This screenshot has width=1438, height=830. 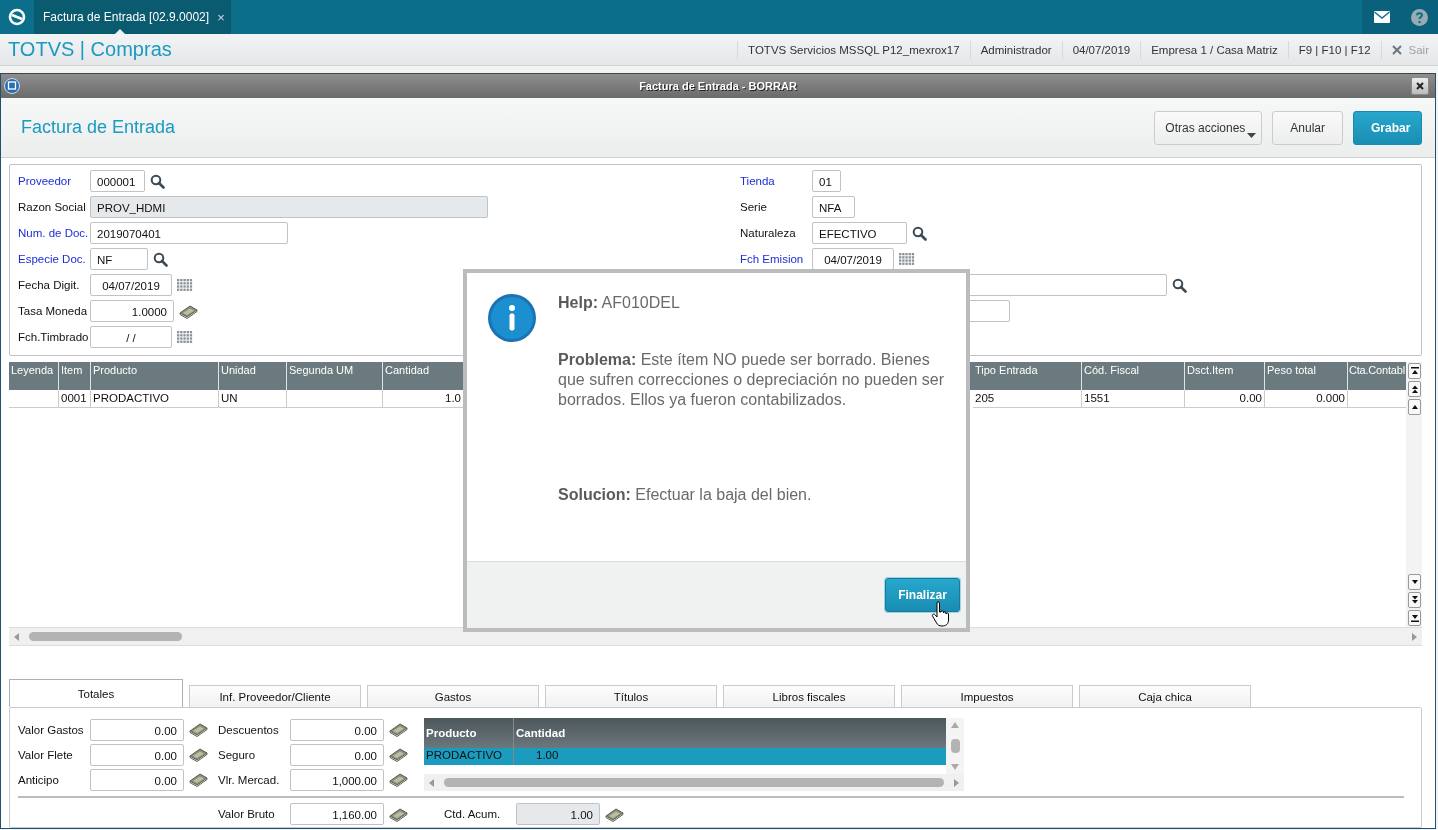 I want to click on input-field: 1.0000, so click(x=132, y=311).